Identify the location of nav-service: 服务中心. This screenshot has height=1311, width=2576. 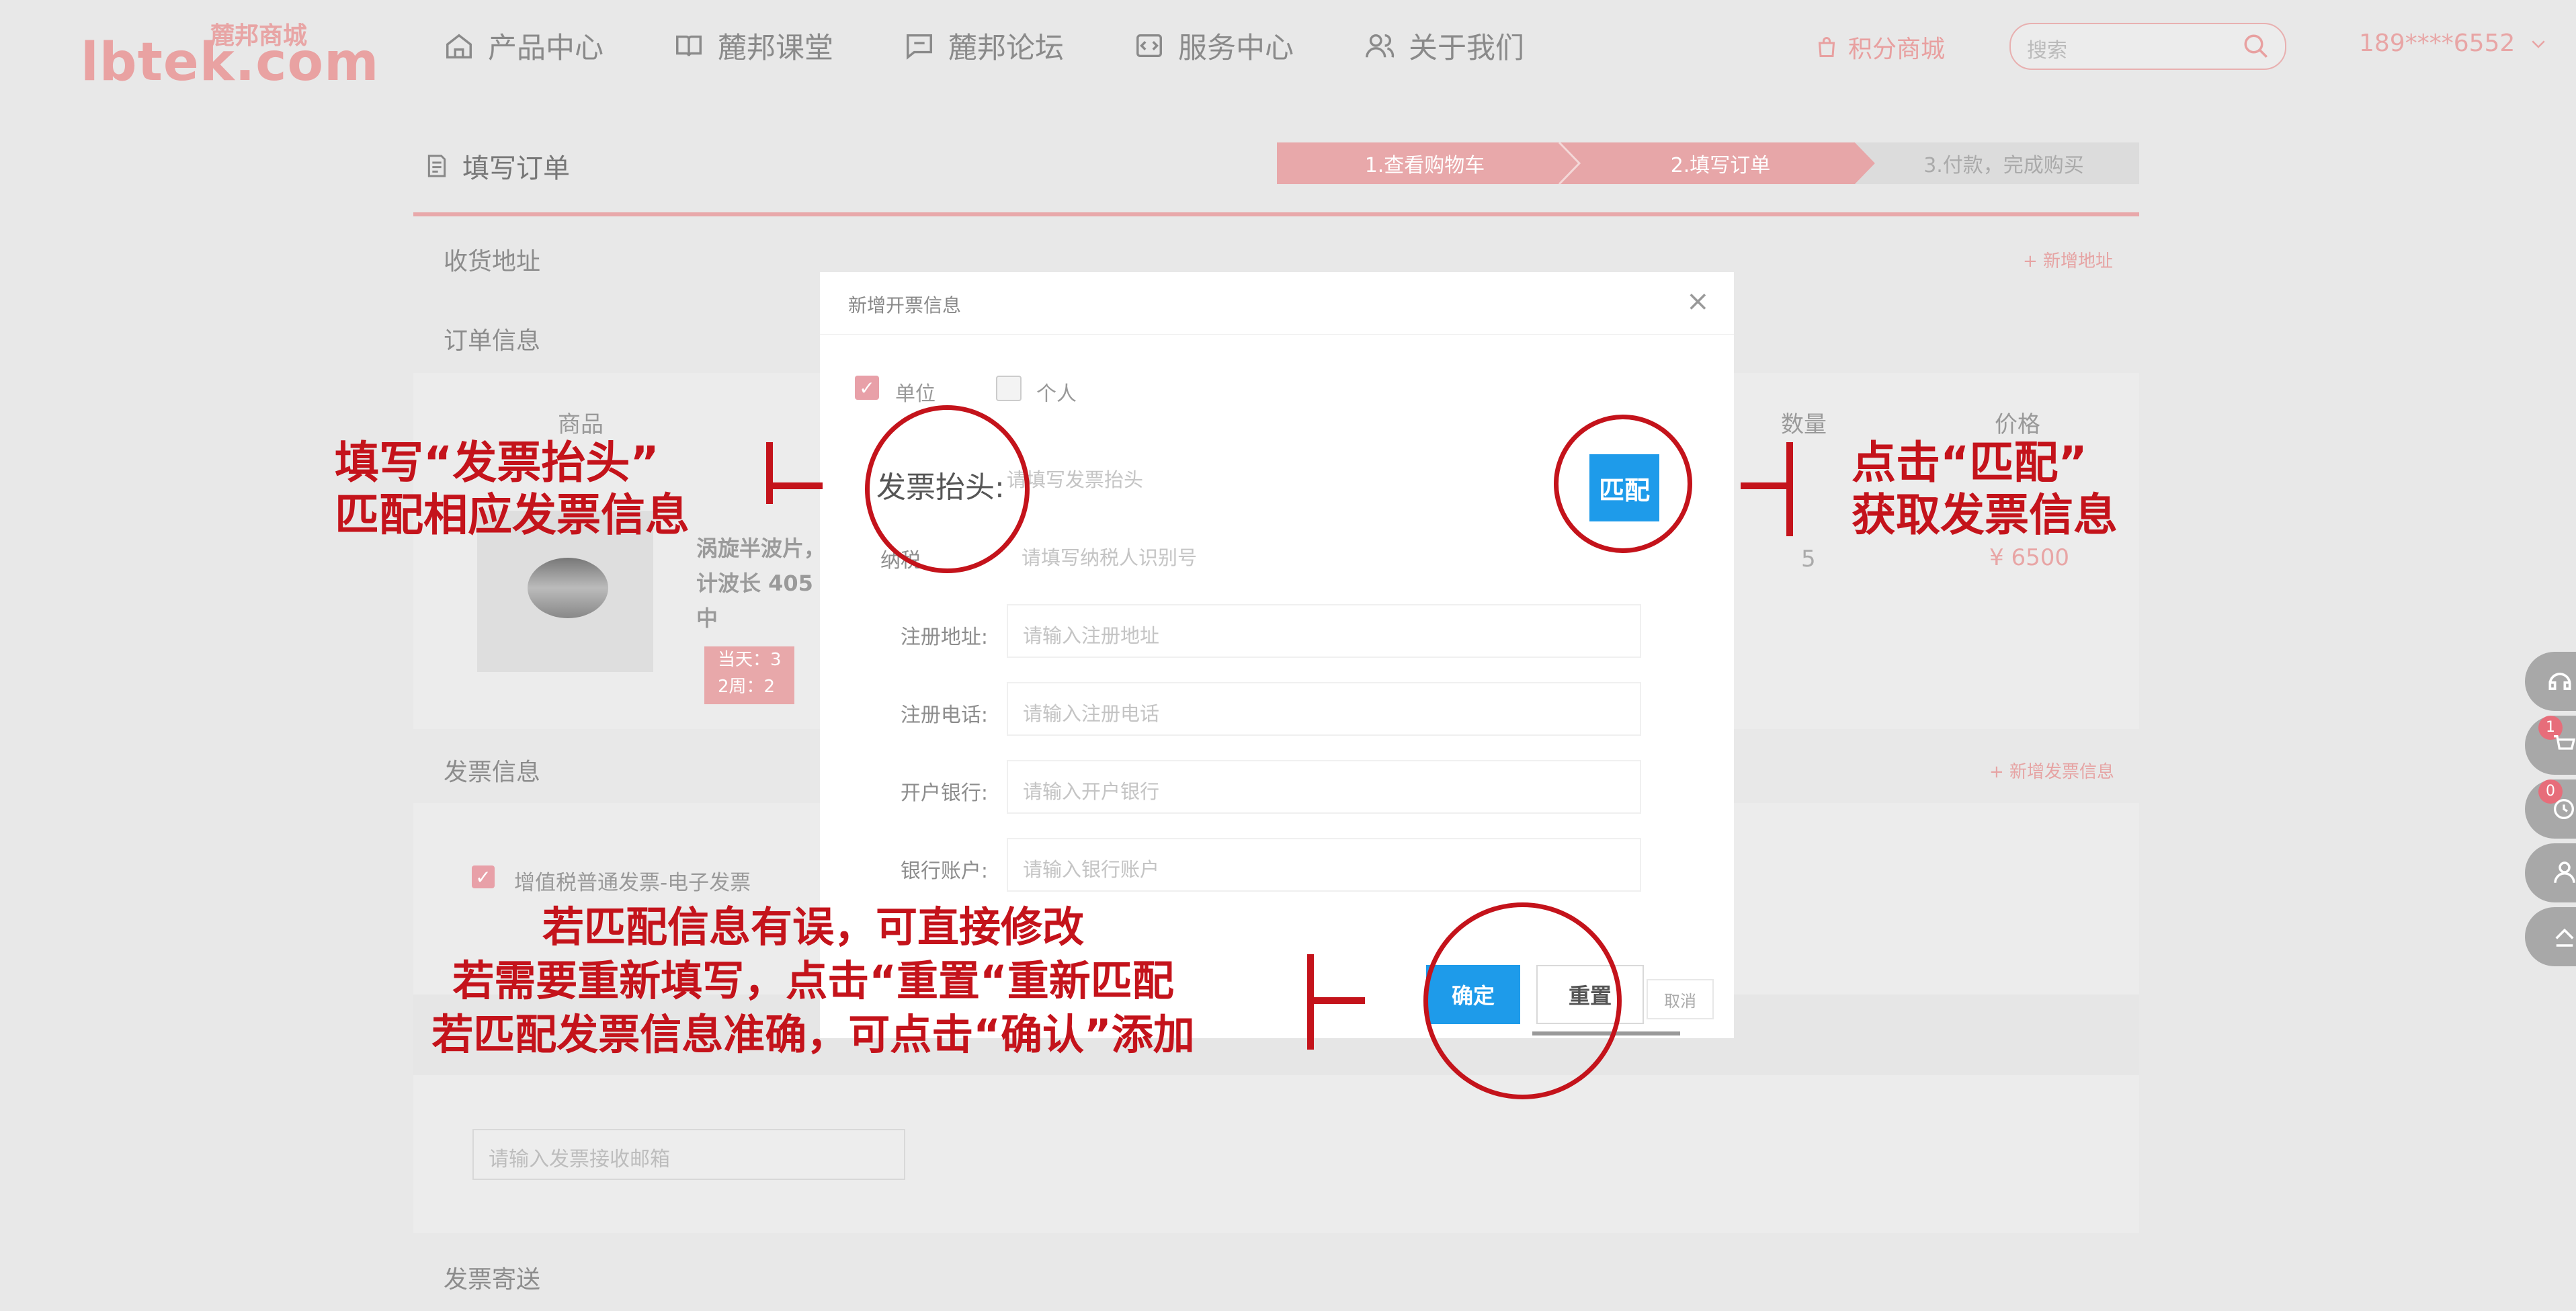
(1214, 46).